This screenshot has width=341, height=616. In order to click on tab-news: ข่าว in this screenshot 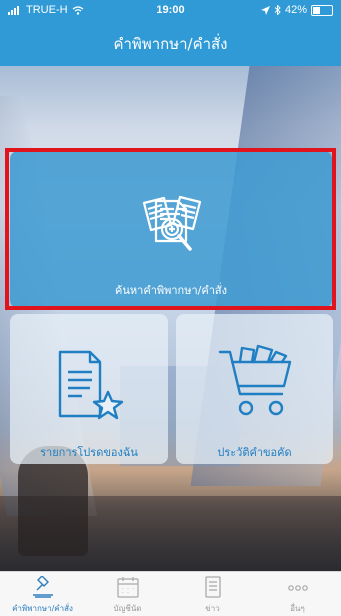, I will do `click(212, 594)`.